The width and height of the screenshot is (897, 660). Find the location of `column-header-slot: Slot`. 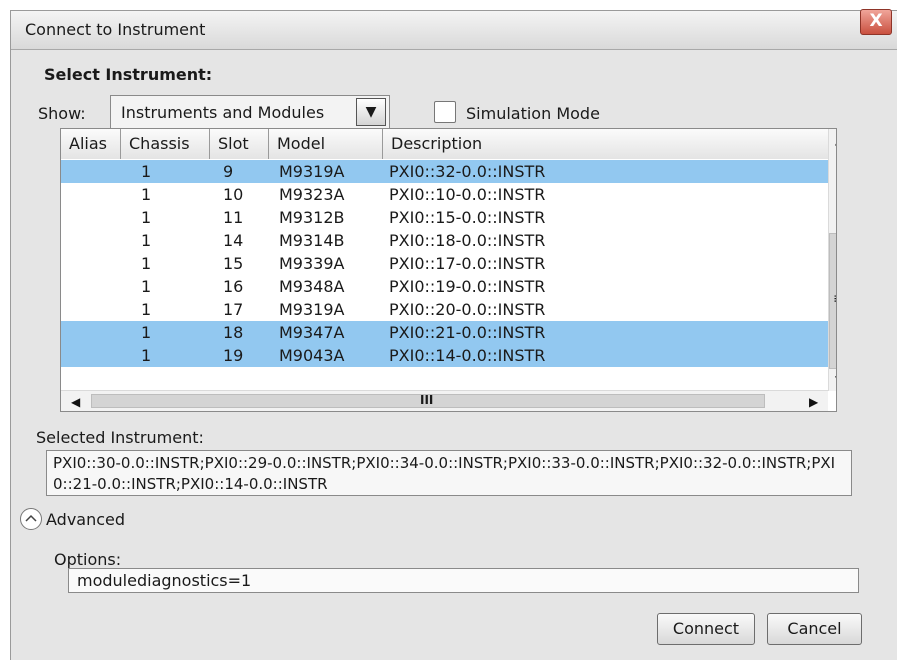

column-header-slot: Slot is located at coordinates (239, 144).